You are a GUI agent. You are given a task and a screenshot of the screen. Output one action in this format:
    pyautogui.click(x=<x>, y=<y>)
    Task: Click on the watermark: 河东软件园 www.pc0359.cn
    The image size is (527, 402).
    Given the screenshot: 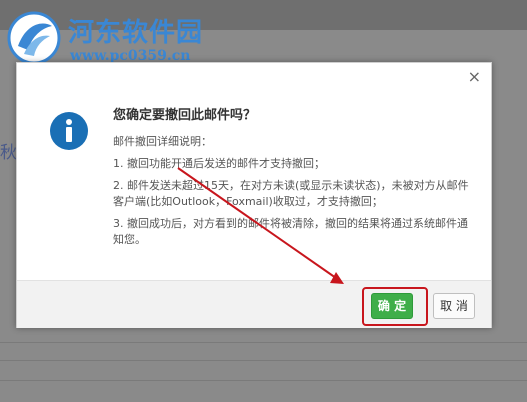 What is the action you would take?
    pyautogui.click(x=134, y=38)
    